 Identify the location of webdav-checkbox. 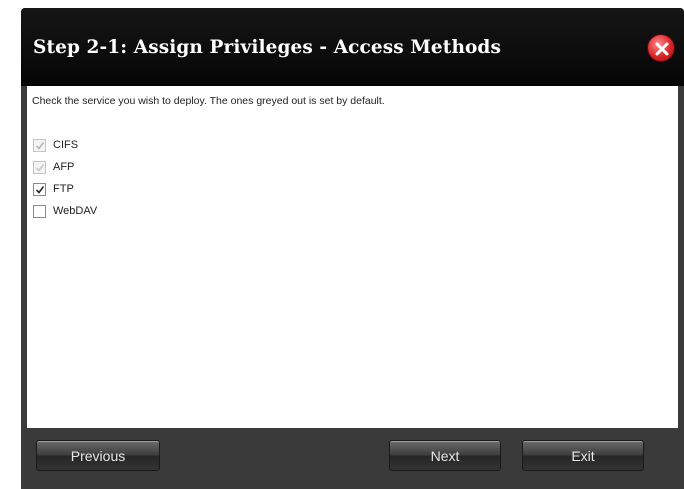
(39, 211).